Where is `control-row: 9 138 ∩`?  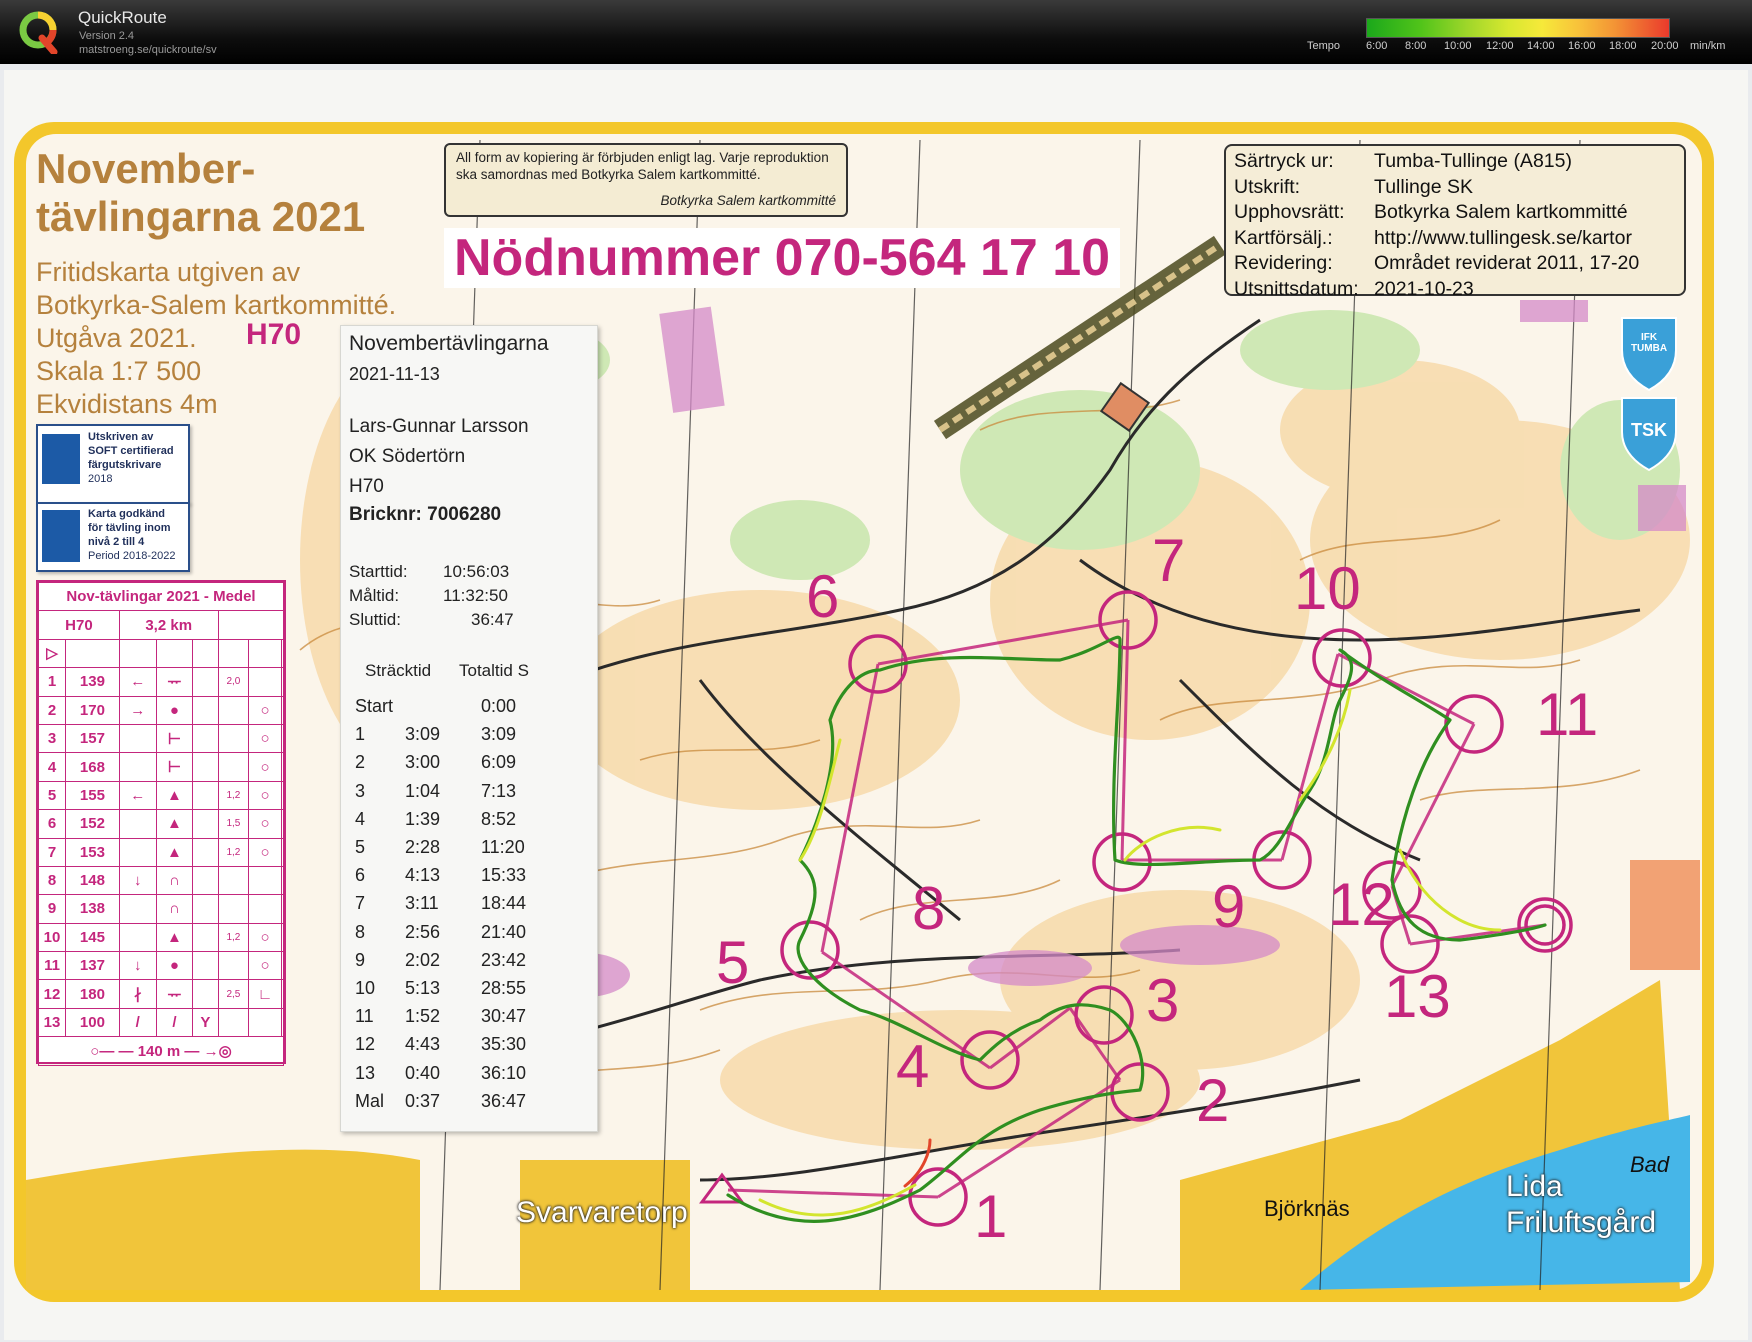 control-row: 9 138 ∩ is located at coordinates (161, 909).